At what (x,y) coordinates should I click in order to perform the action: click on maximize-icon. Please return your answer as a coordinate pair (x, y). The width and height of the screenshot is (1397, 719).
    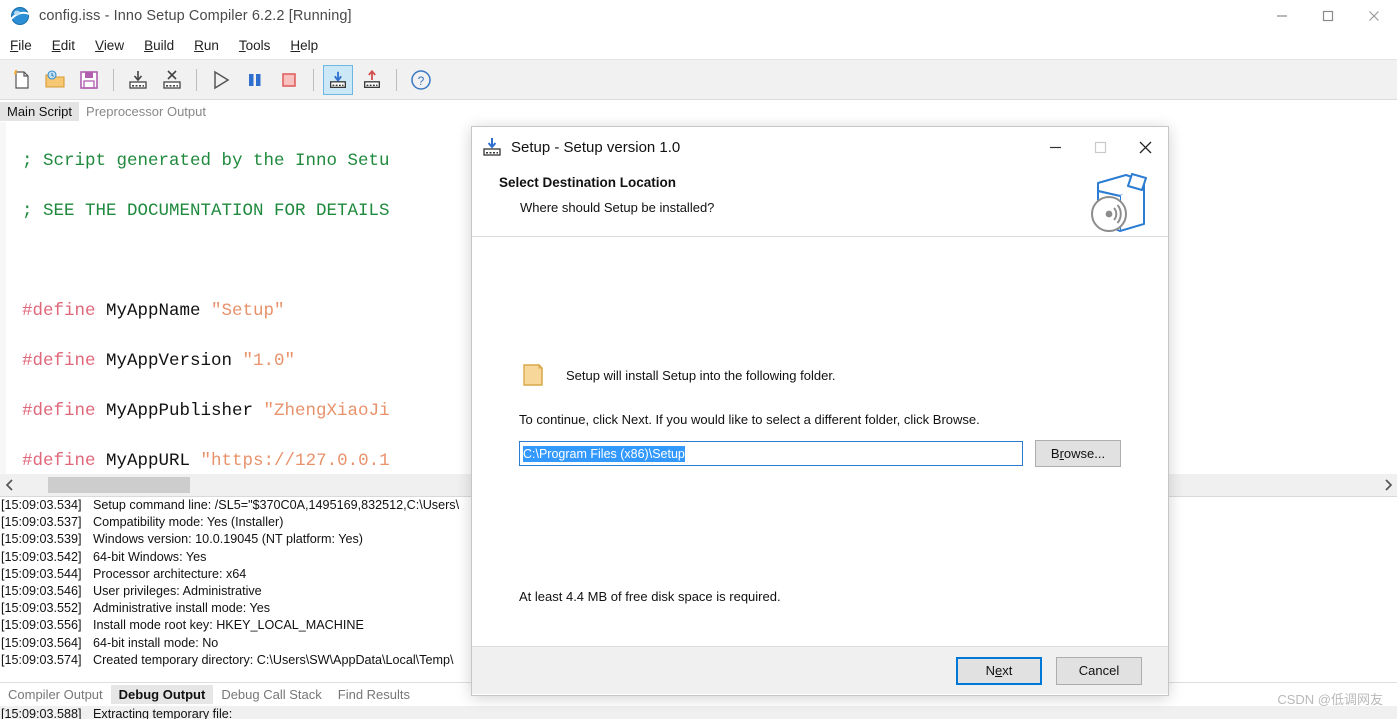
    Looking at the image, I should click on (1328, 16).